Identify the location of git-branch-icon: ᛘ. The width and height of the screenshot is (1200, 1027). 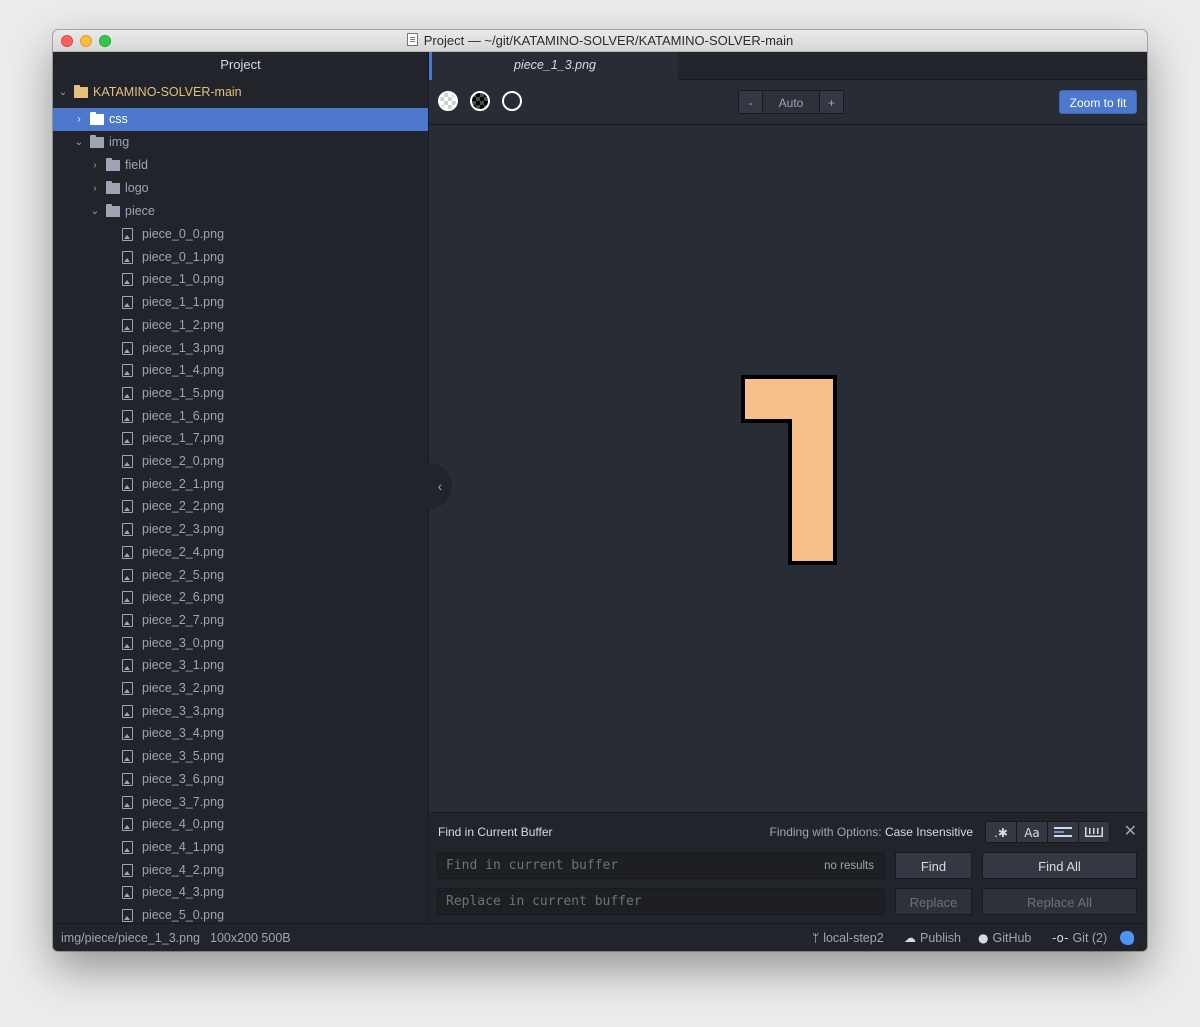
(816, 938).